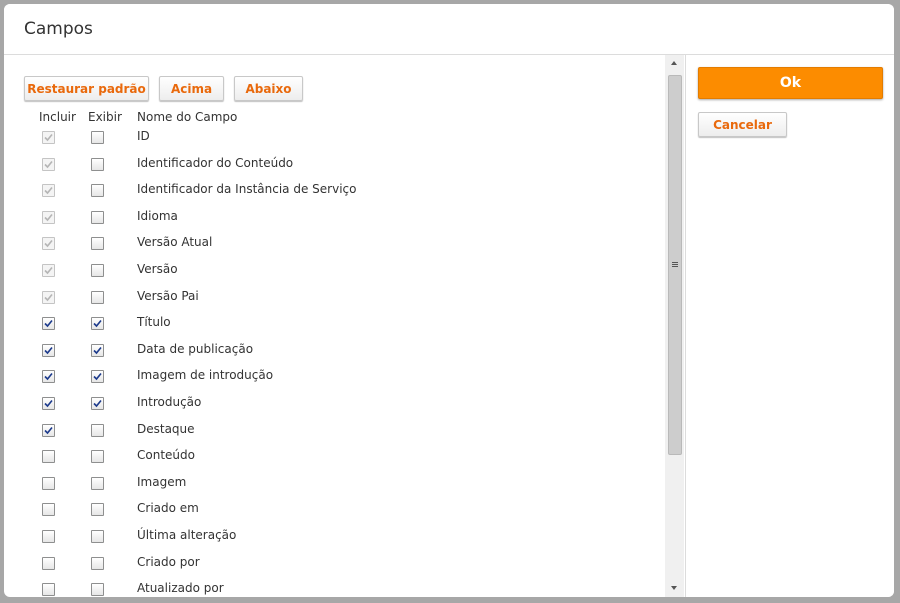 The height and width of the screenshot is (603, 900). Describe the element at coordinates (268, 88) in the screenshot. I see `move-down-button: Abaixo` at that location.